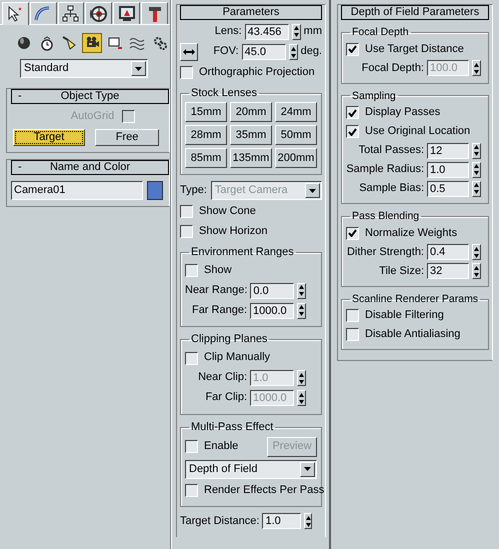 This screenshot has width=499, height=549. What do you see at coordinates (296, 158) in the screenshot?
I see `lens-button: 200mm` at bounding box center [296, 158].